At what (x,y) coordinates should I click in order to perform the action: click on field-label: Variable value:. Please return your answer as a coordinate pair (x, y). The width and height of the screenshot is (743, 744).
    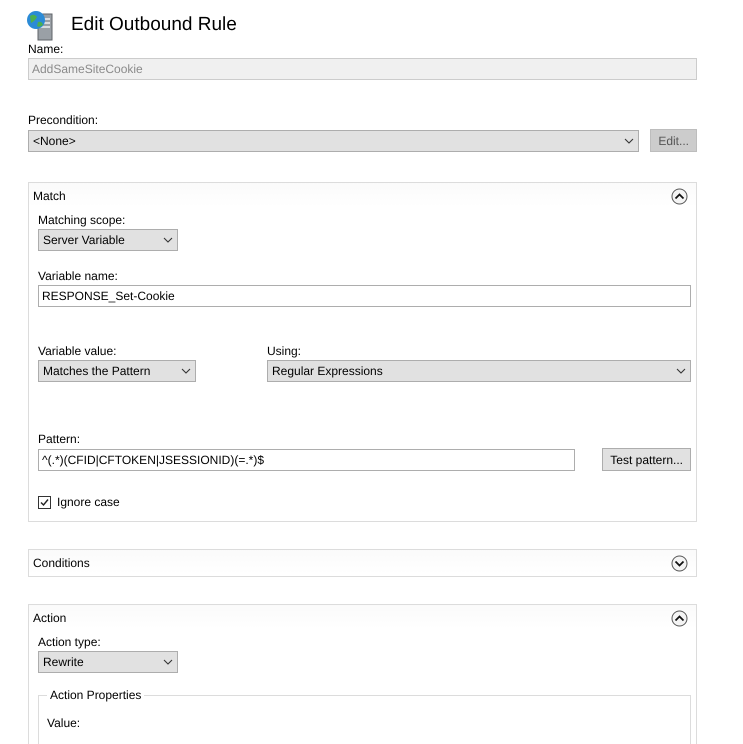
    Looking at the image, I should click on (78, 351).